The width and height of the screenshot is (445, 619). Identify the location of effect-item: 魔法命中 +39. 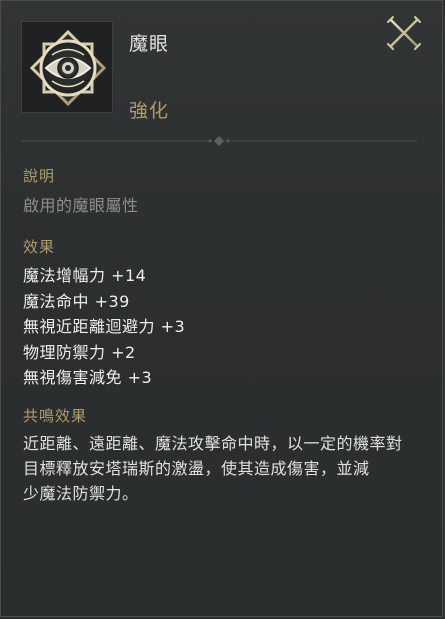
(76, 301).